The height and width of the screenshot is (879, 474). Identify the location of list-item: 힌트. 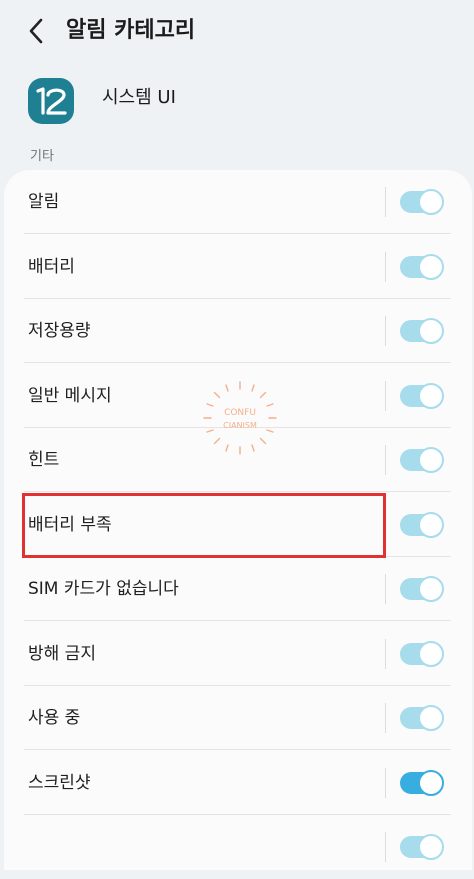
(238, 460).